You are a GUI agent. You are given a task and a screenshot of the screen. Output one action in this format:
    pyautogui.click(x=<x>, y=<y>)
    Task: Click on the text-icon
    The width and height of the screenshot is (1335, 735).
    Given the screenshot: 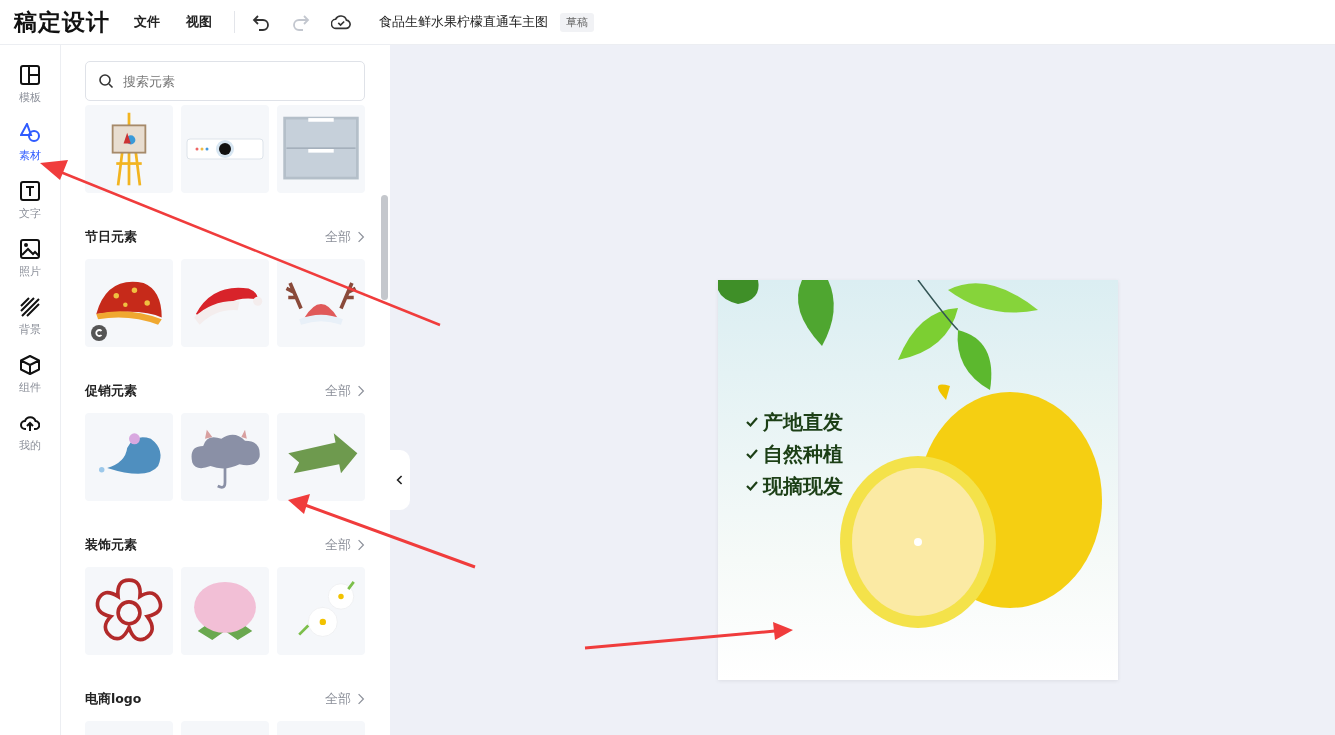 What is the action you would take?
    pyautogui.click(x=30, y=191)
    